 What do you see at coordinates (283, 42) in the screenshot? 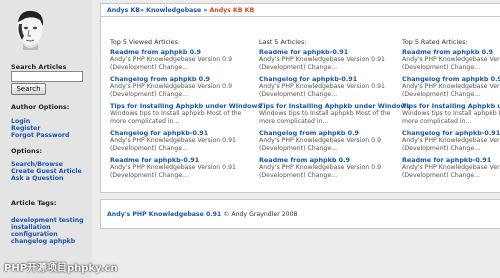
I see `column-title: Last 5 Articles:` at bounding box center [283, 42].